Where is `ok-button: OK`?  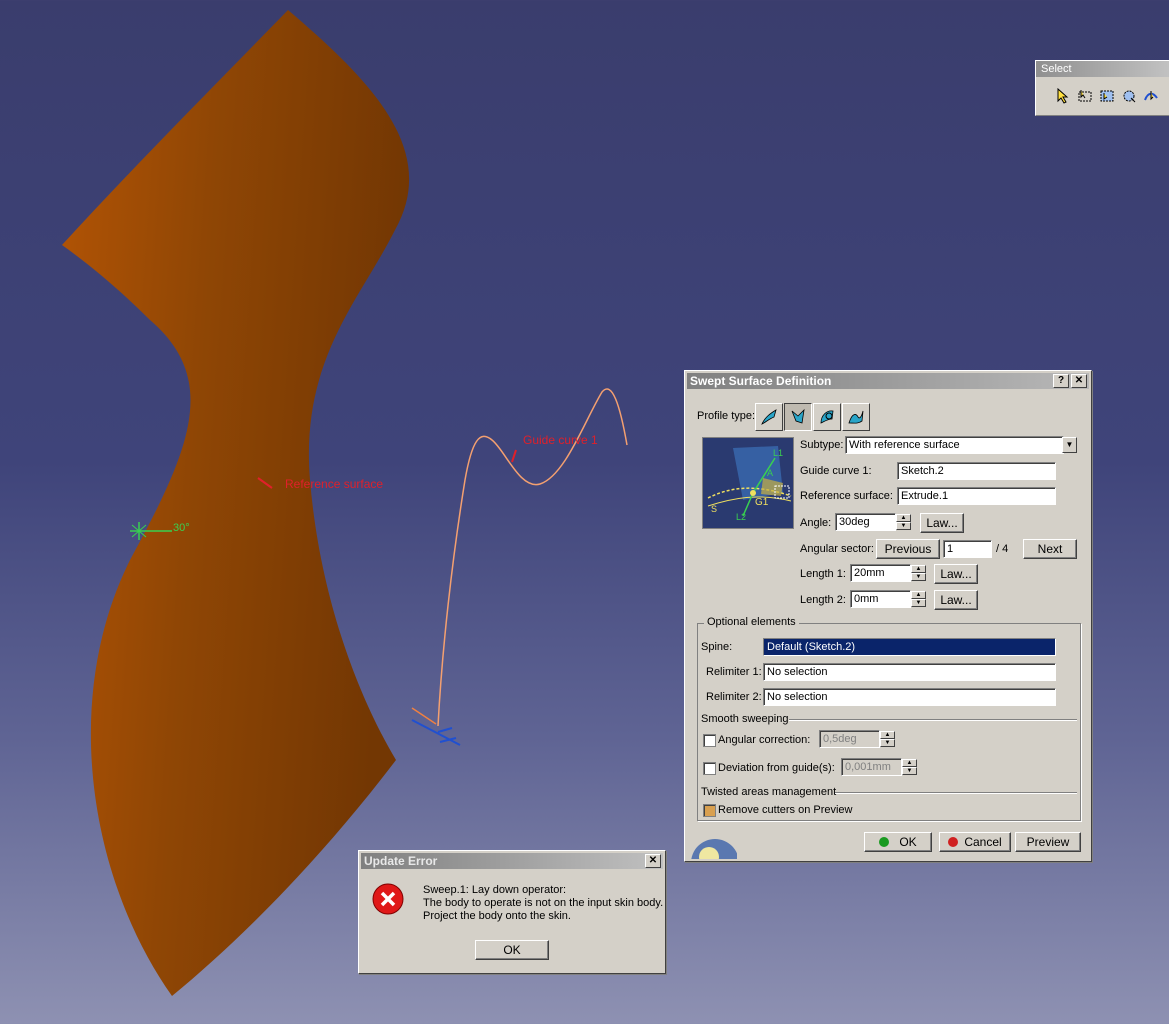
ok-button: OK is located at coordinates (898, 842).